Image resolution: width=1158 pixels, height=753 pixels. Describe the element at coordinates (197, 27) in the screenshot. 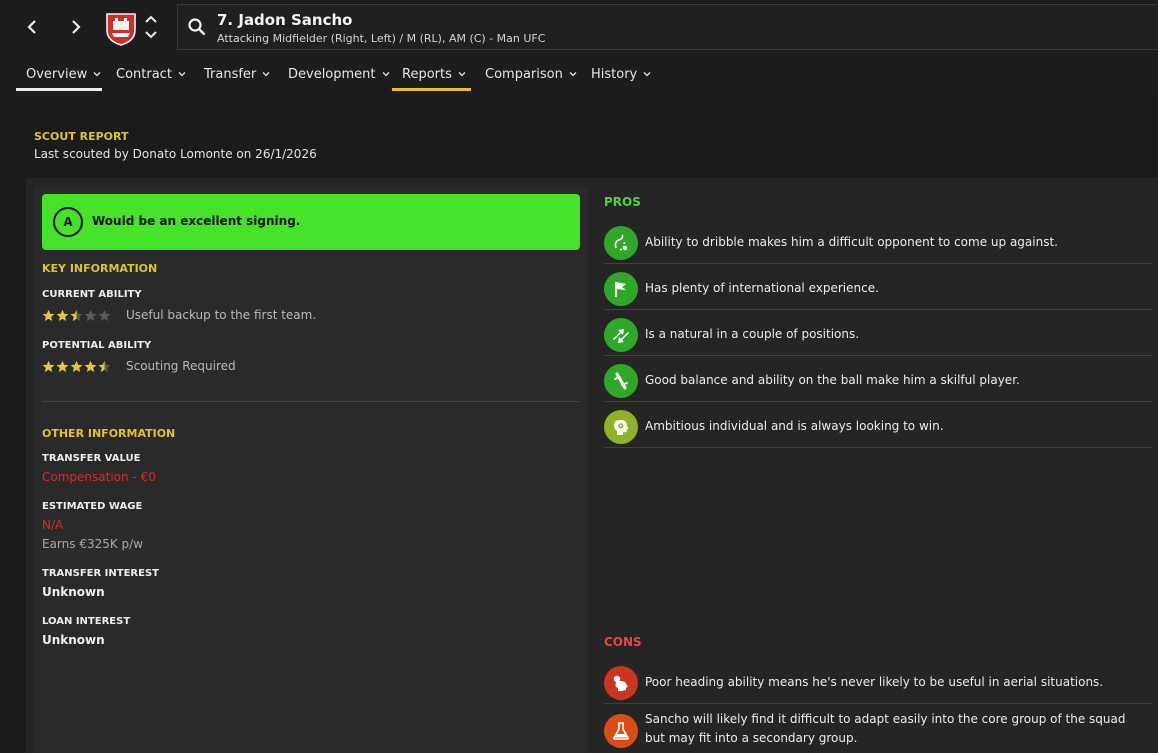

I see `search-icon` at that location.